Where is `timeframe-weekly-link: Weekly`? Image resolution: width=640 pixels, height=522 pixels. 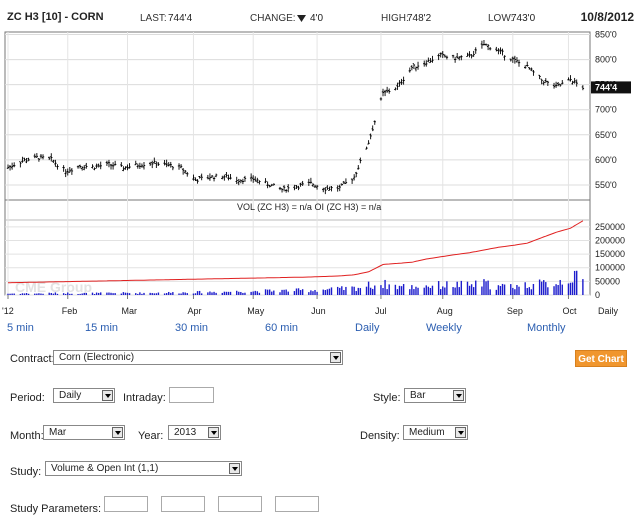
timeframe-weekly-link: Weekly is located at coordinates (444, 328).